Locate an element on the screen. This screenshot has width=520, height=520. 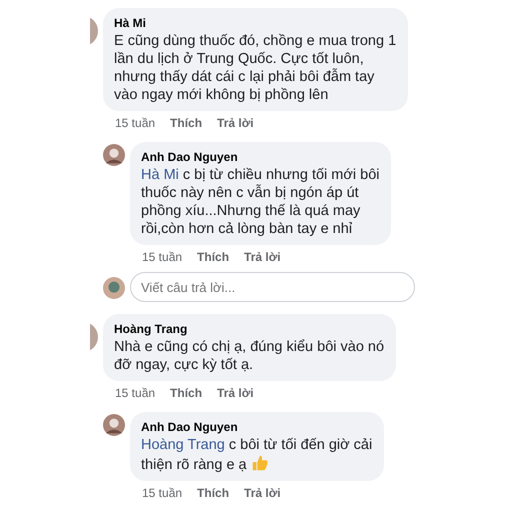
comment-text: E cũng dùng thuốc đó, chồng e mua trong 1 lần du lịch ở Trung Quốc. Cực tốt luôn, nhưng thấy dát cái c lại phải bôi đẫm tay vào ngay mới không bị phồng lên is located at coordinates (255, 68).